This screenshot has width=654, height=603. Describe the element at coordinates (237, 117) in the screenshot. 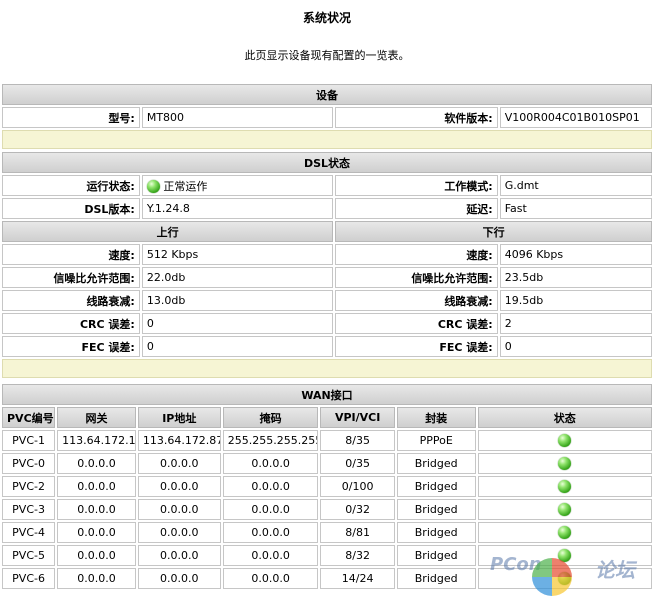

I see `model-value: MT800` at that location.